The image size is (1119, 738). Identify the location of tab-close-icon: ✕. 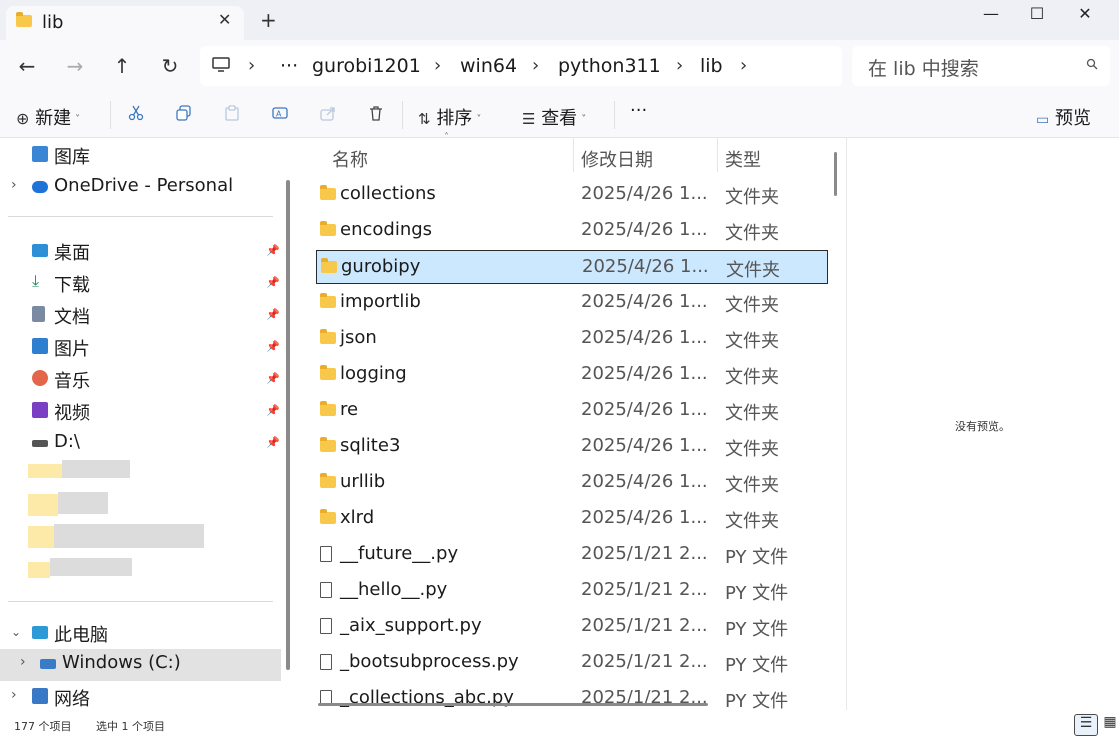
(224, 19).